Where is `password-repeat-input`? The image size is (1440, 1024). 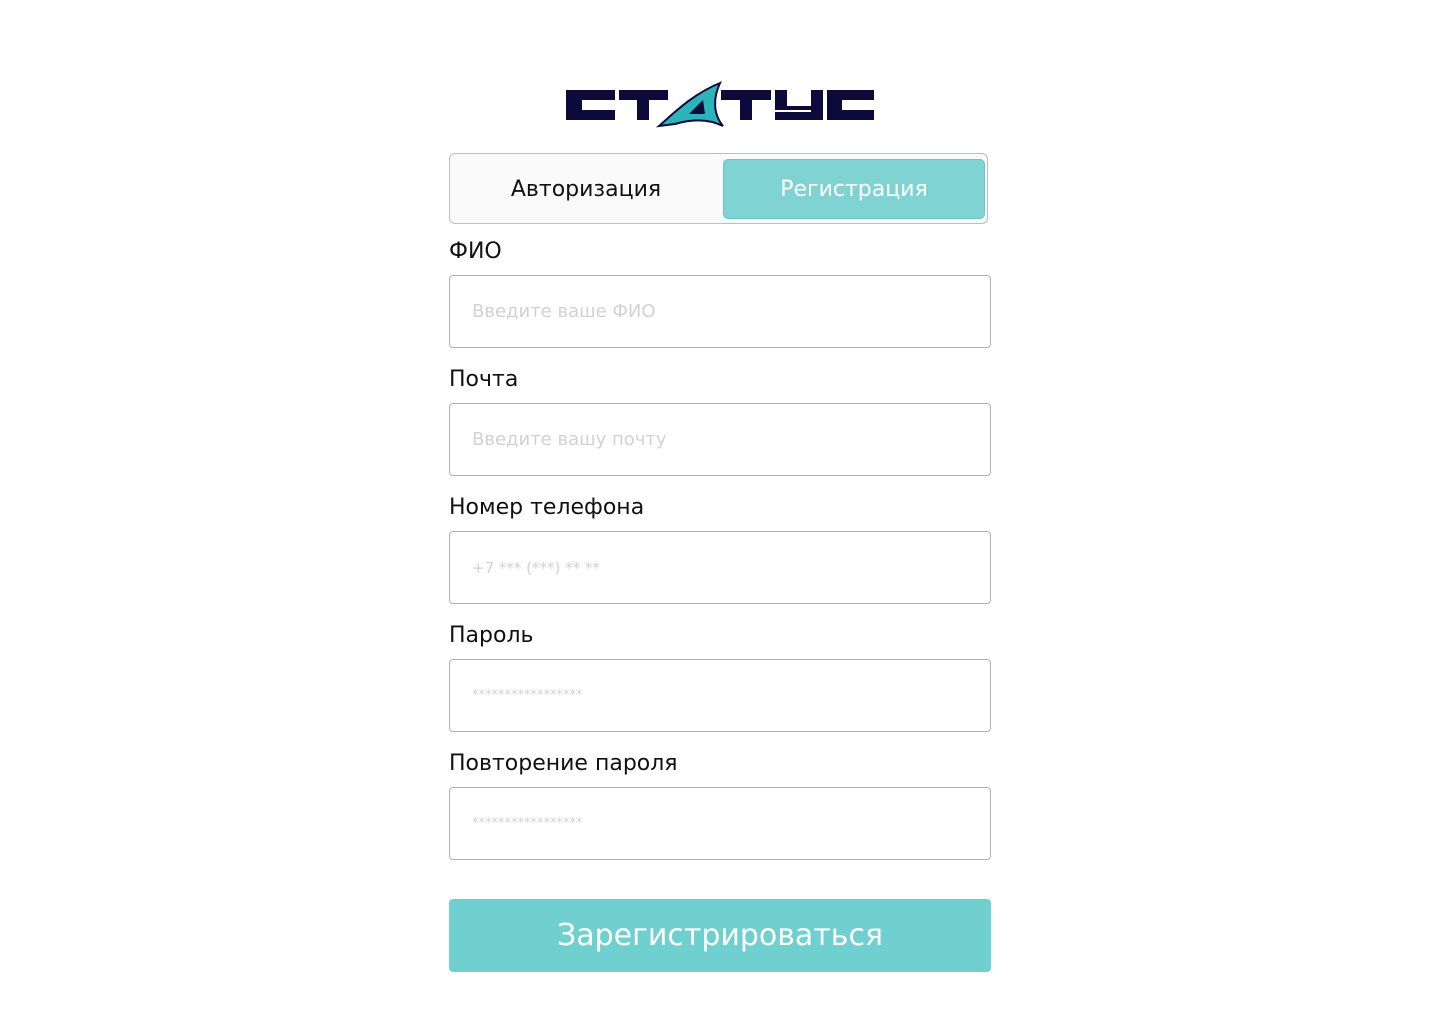
password-repeat-input is located at coordinates (720, 823).